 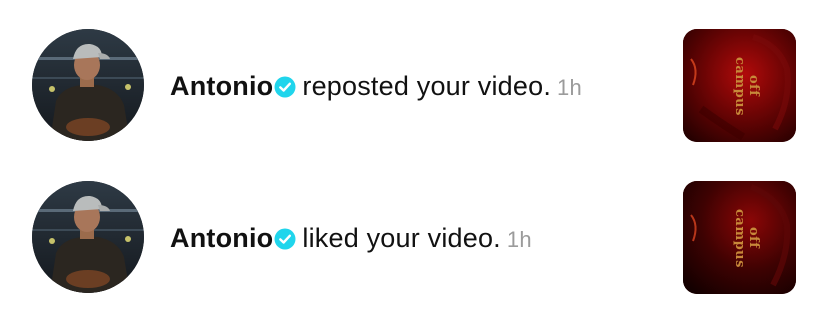 I want to click on notification-text: Antonio reposted your video. 1h, so click(x=376, y=86).